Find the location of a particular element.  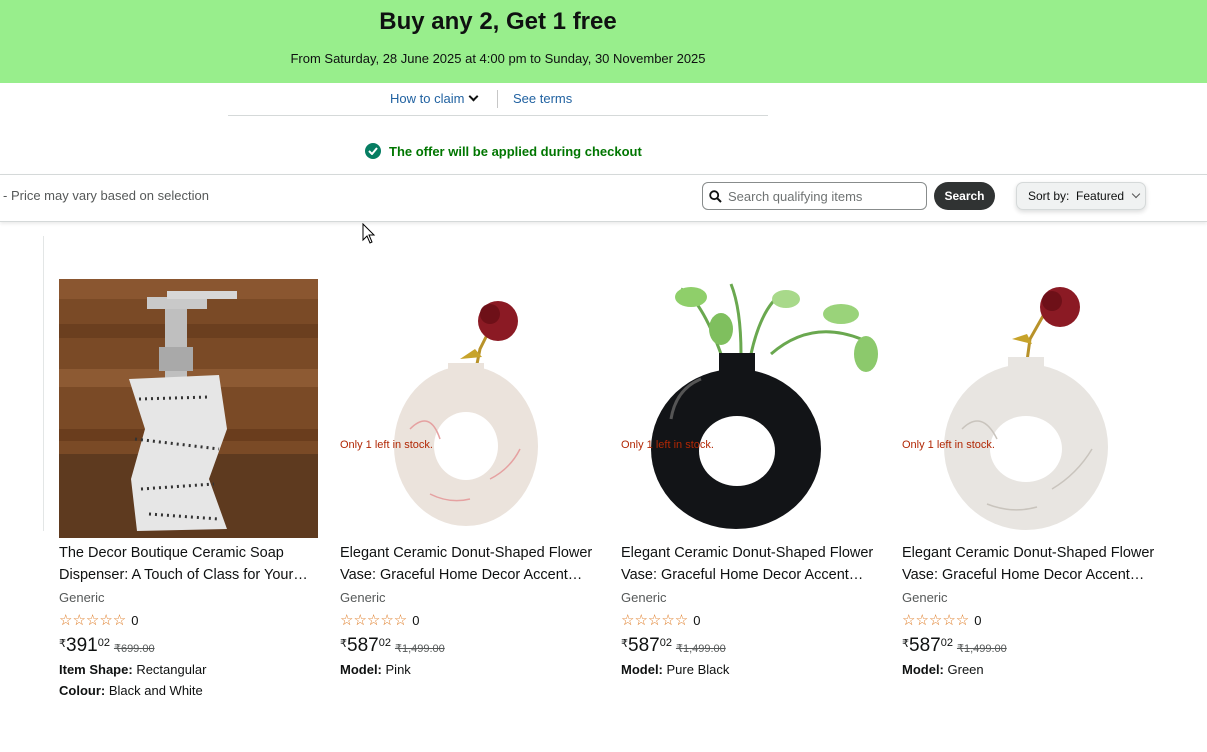

search-field is located at coordinates (814, 196).